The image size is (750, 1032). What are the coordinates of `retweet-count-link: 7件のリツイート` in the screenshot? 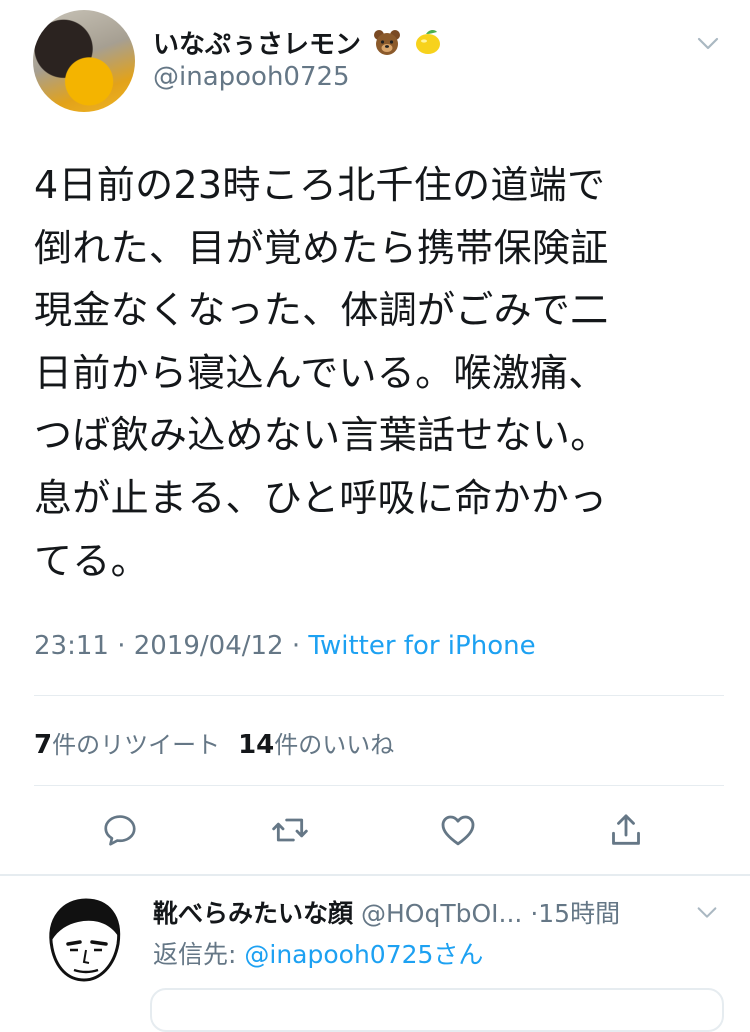 It's located at (127, 745).